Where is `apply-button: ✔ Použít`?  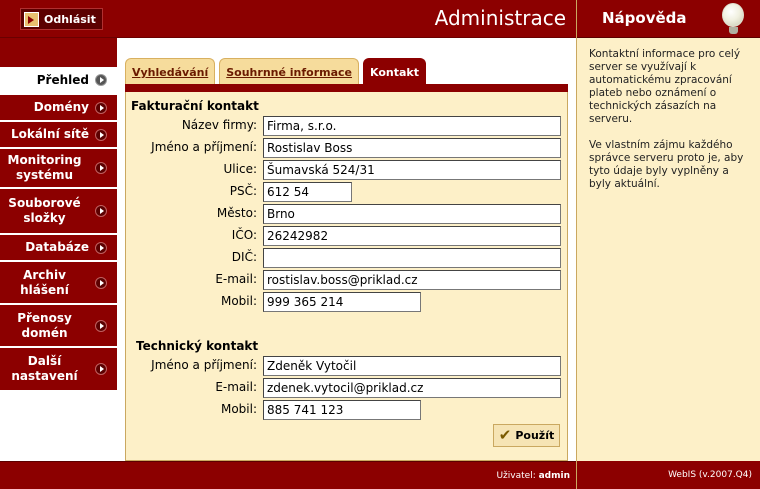
apply-button: ✔ Použít is located at coordinates (526, 435).